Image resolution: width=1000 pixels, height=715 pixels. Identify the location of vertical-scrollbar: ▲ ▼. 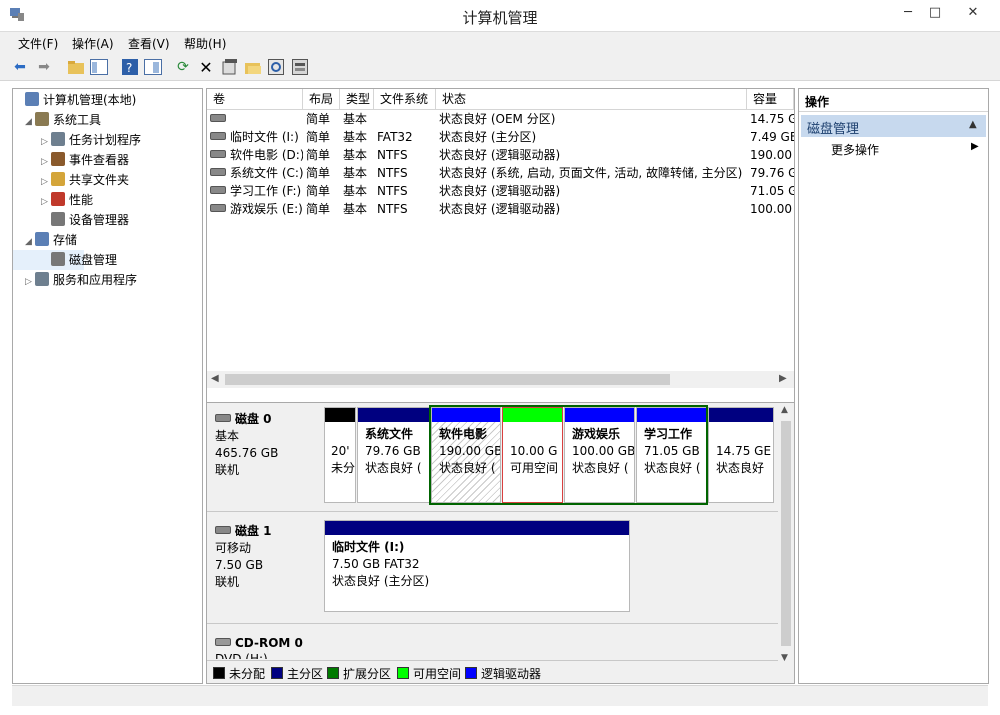
(786, 543).